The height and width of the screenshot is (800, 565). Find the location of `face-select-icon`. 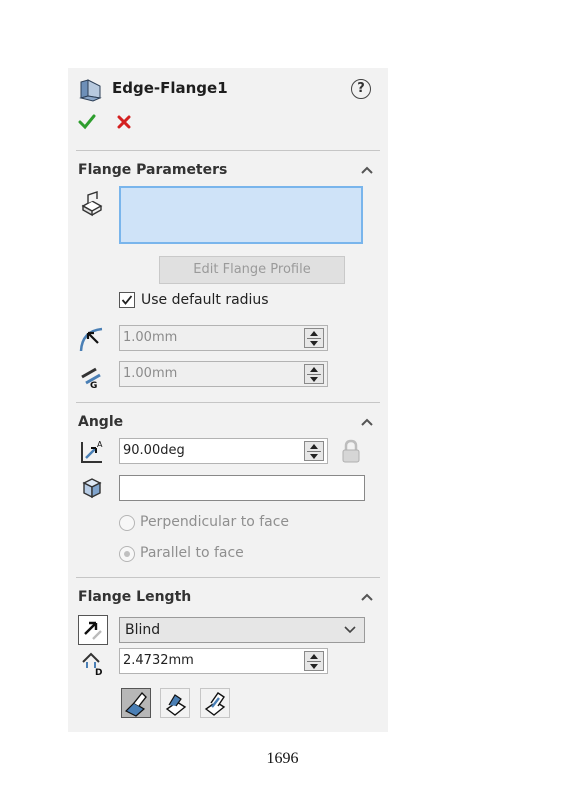

face-select-icon is located at coordinates (92, 488).